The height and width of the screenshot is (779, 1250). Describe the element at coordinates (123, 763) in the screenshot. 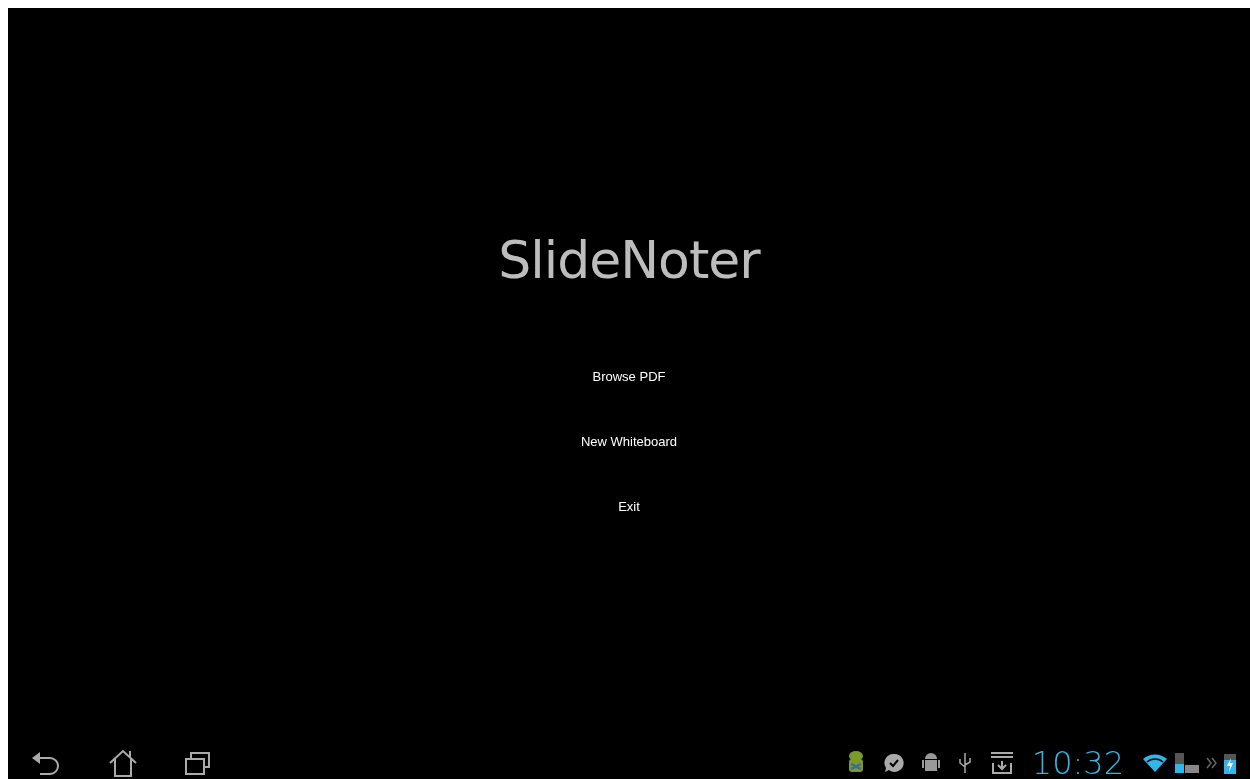

I see `home-icon` at that location.